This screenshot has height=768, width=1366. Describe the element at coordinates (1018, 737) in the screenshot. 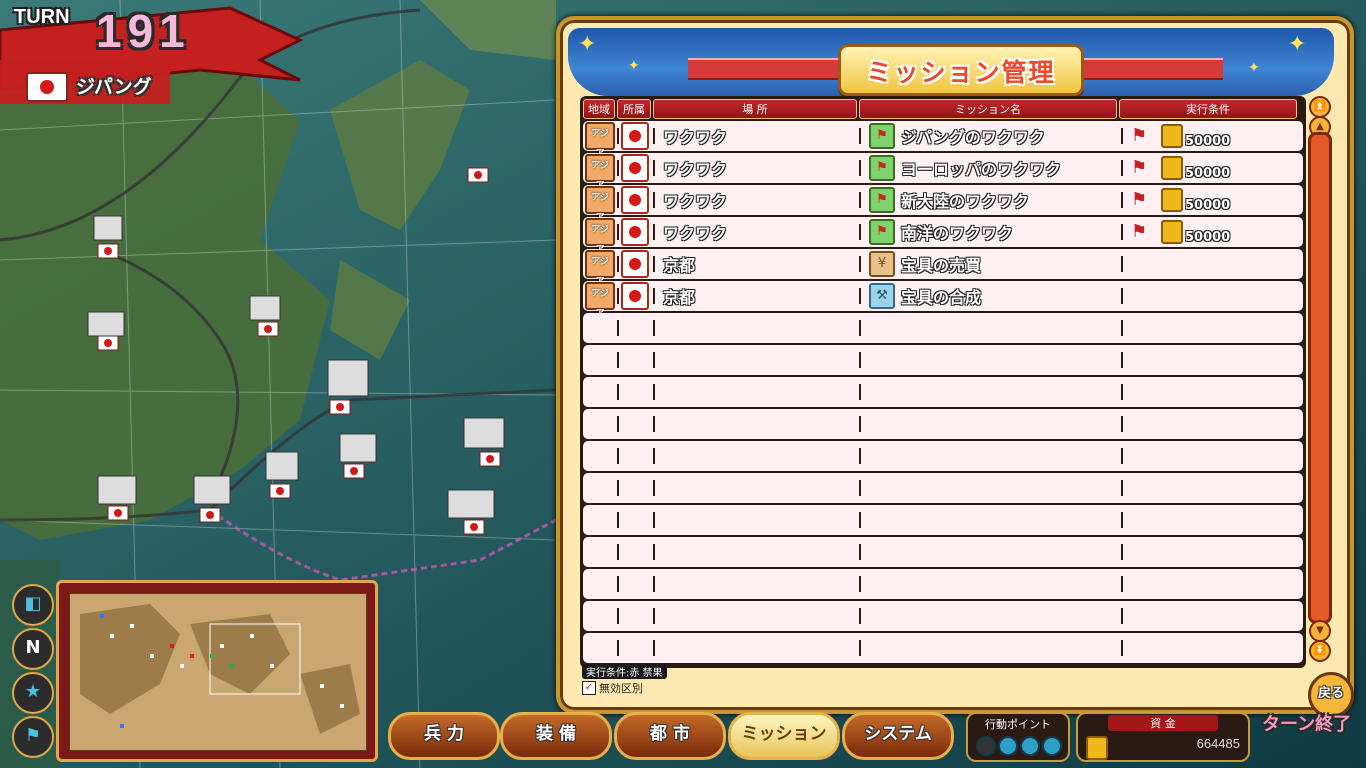

I see `action-points: 行動ポイント` at that location.